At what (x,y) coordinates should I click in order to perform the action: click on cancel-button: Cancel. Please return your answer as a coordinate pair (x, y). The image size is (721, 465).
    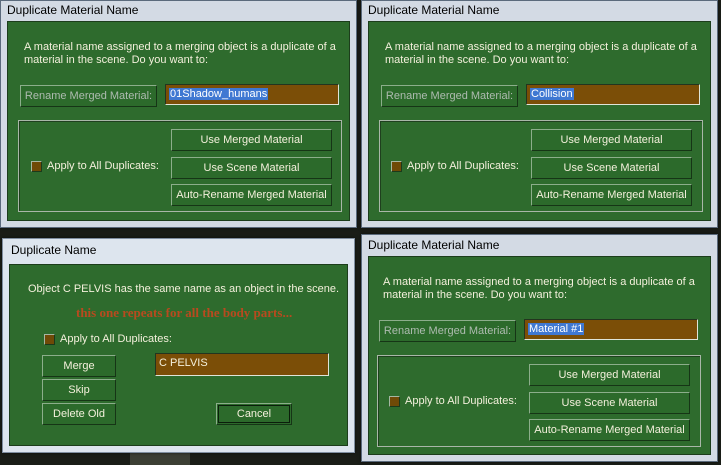
    Looking at the image, I should click on (254, 414).